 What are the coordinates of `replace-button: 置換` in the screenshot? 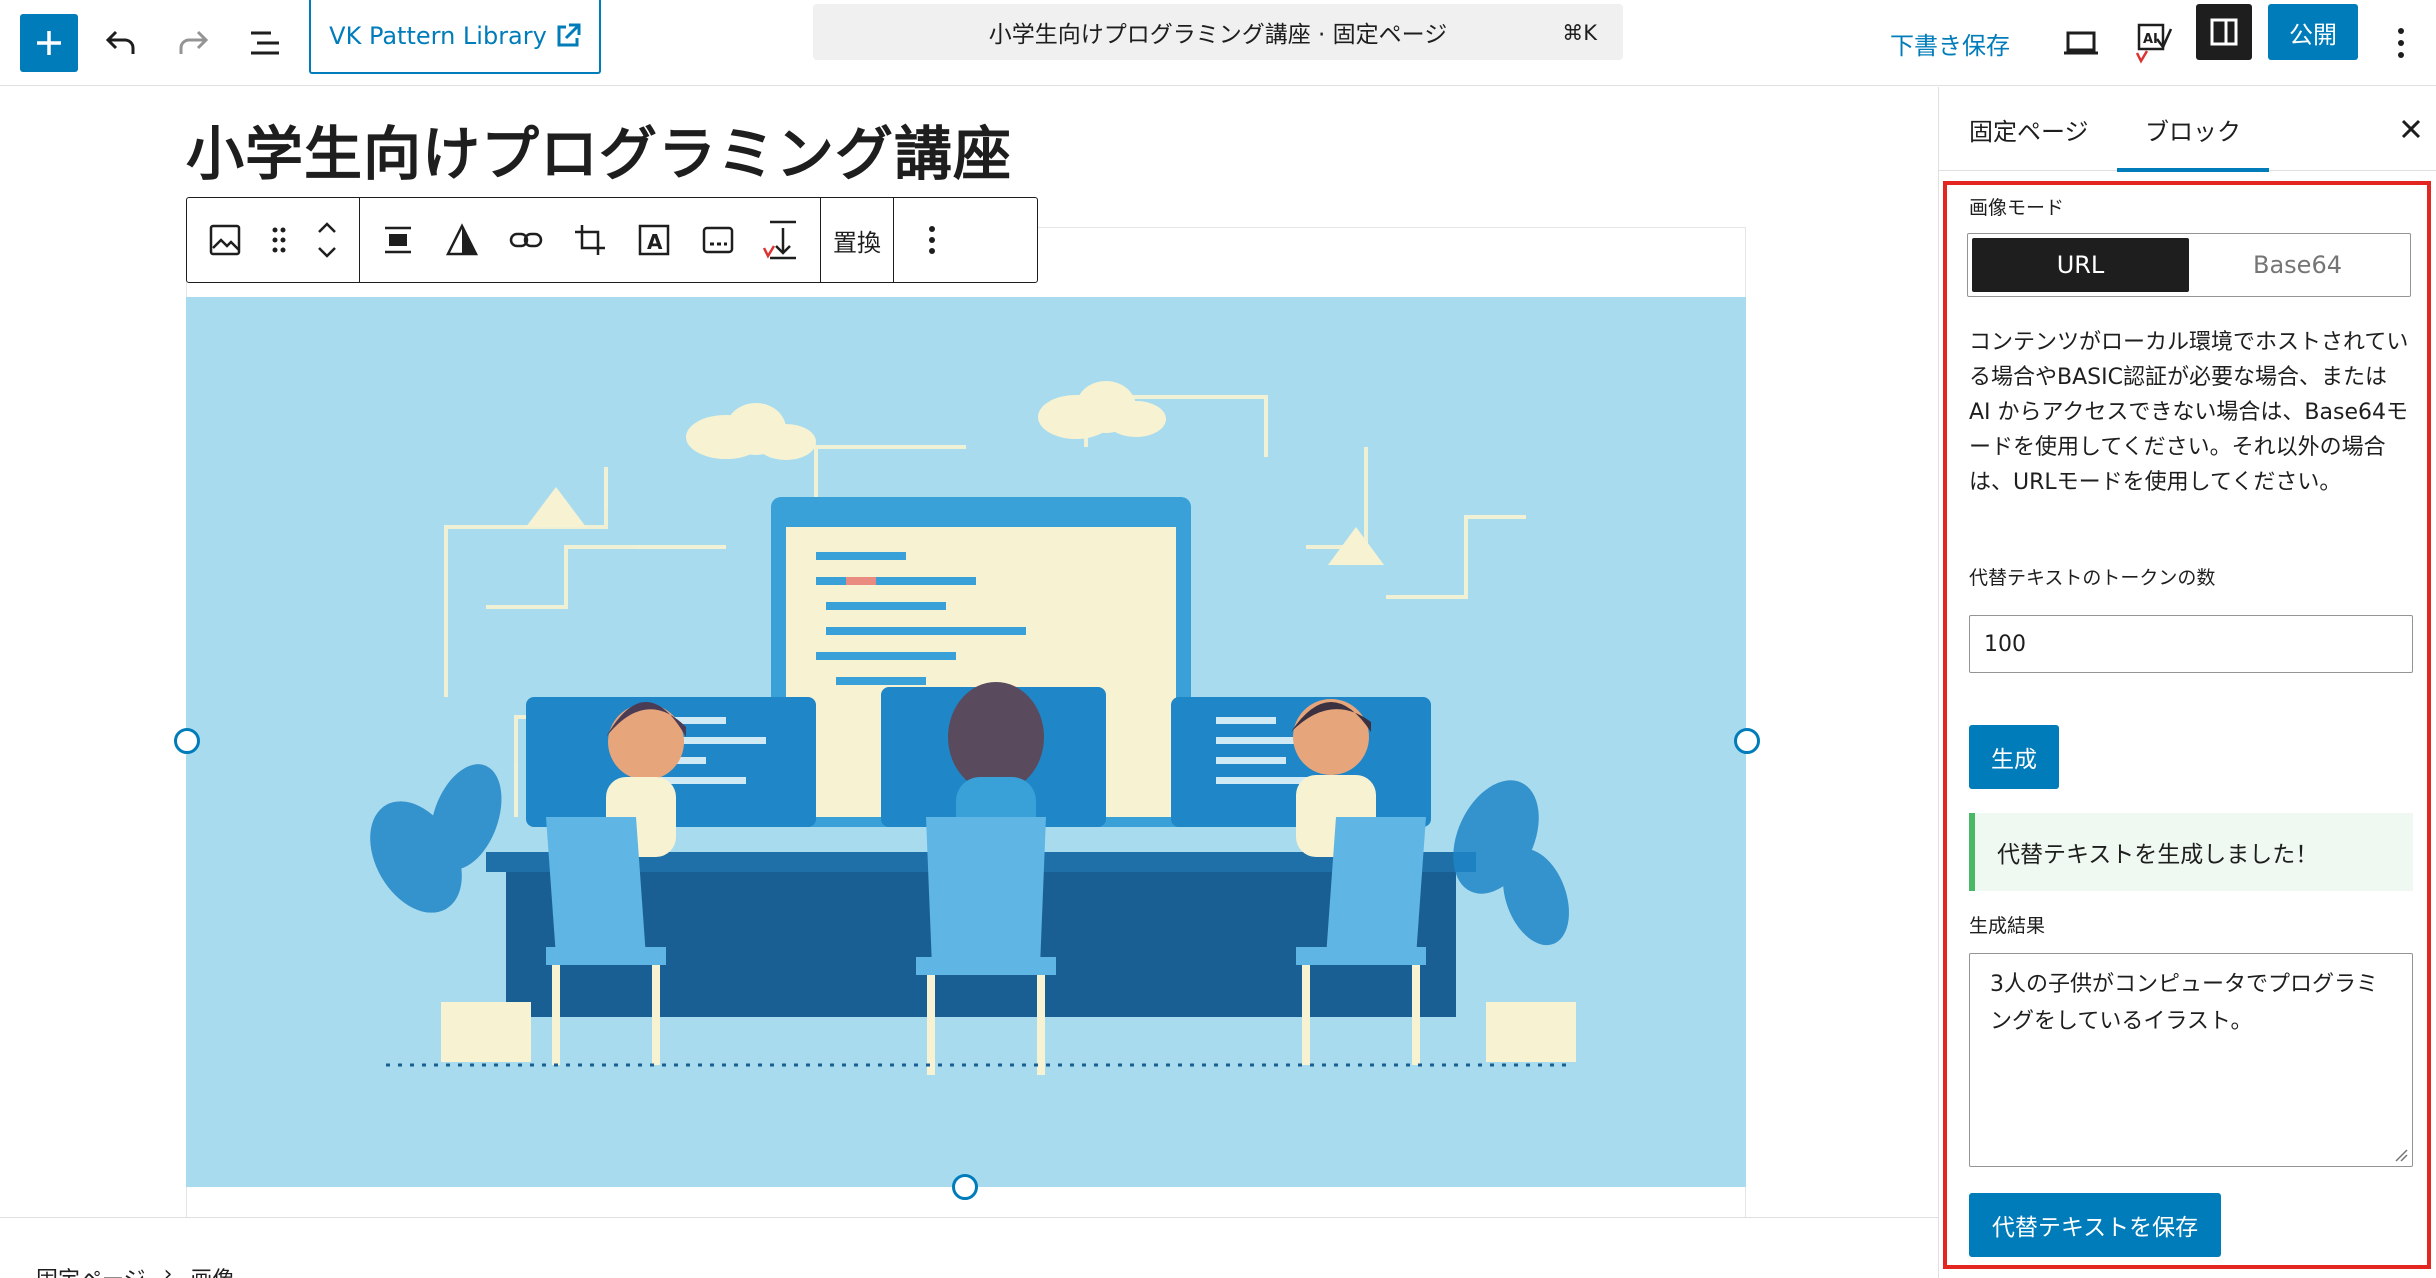 It's located at (857, 240).